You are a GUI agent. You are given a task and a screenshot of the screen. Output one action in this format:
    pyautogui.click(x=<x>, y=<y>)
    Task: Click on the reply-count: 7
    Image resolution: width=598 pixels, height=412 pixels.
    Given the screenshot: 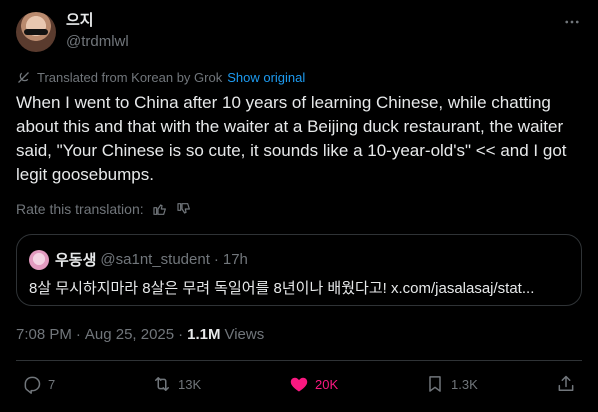 What is the action you would take?
    pyautogui.click(x=52, y=384)
    